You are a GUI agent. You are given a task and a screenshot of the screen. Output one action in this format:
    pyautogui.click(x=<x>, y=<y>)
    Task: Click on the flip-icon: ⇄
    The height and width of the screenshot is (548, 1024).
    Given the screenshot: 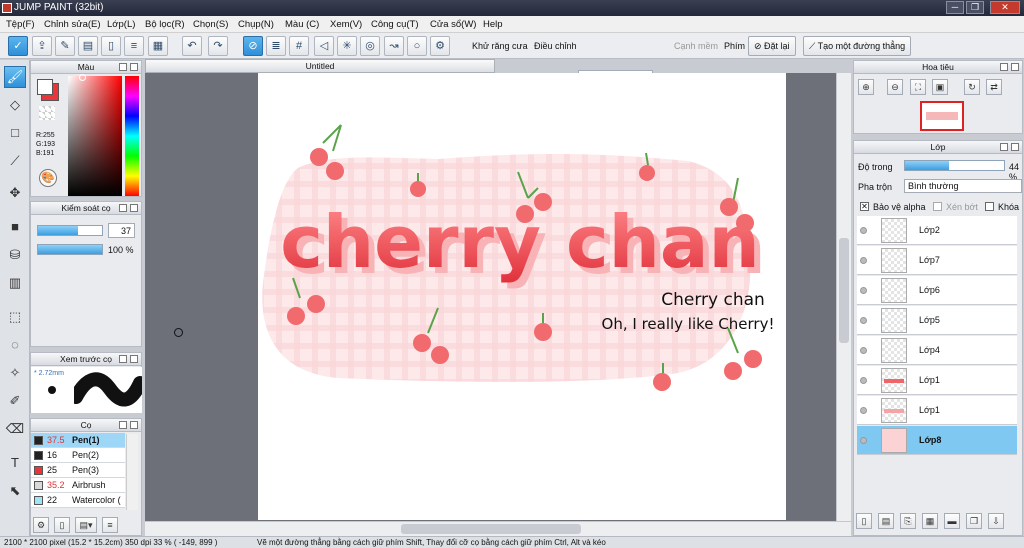 What is the action you would take?
    pyautogui.click(x=994, y=87)
    